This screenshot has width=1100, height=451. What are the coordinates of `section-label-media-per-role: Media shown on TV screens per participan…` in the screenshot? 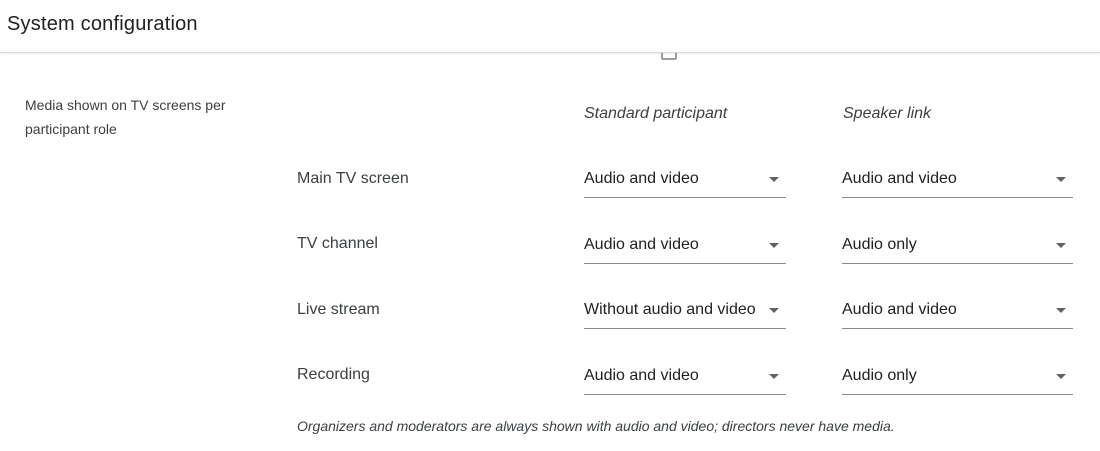 It's located at (125, 117).